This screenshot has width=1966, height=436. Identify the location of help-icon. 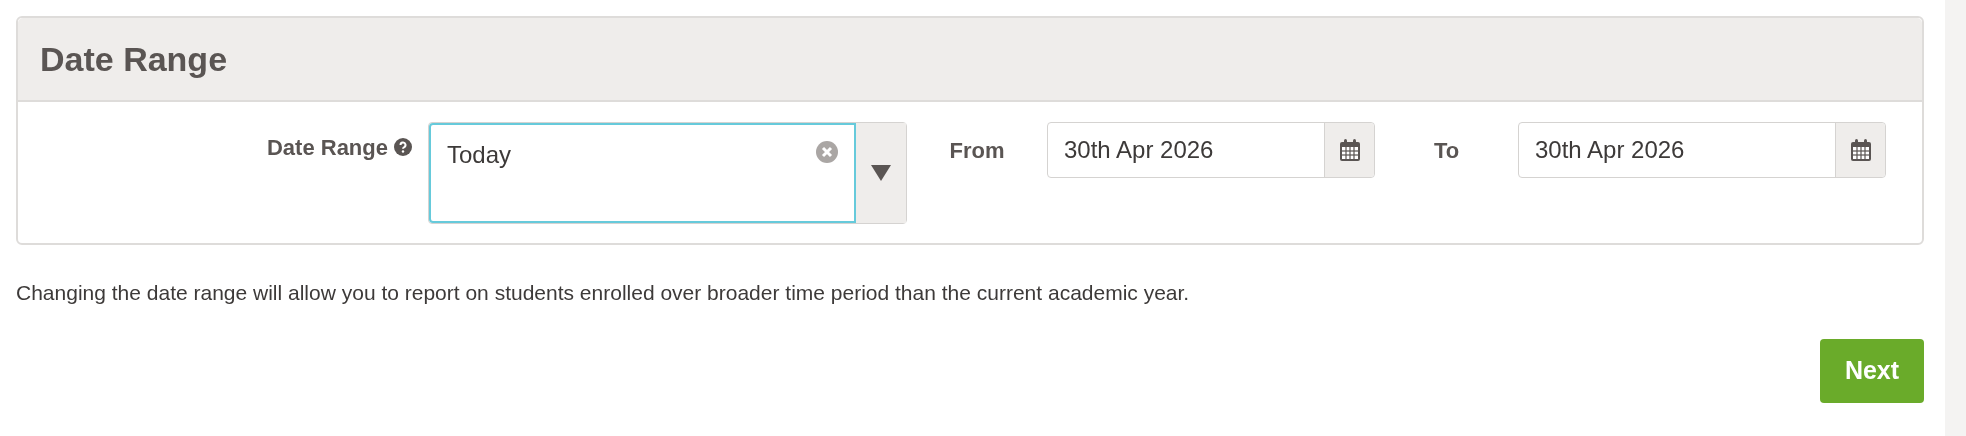
(403, 147).